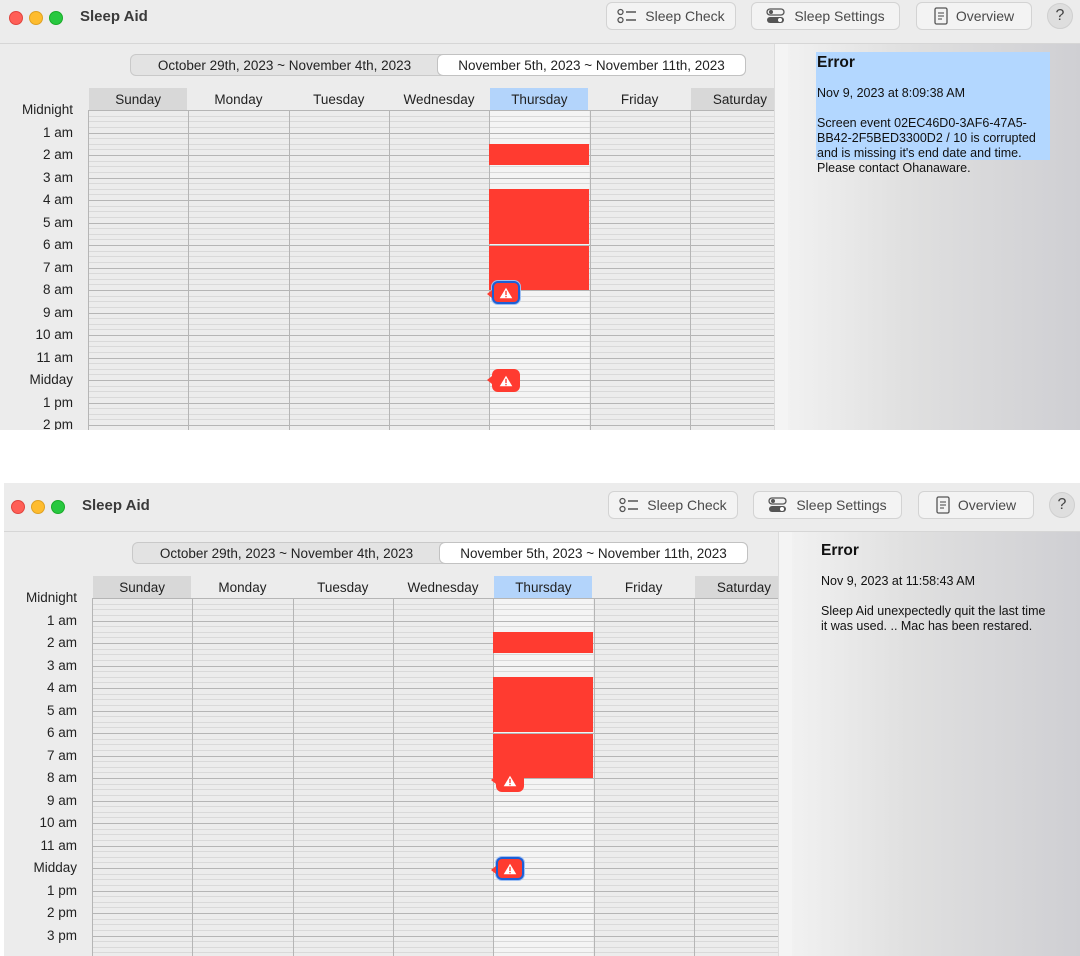 The image size is (1080, 956). Describe the element at coordinates (47, 109) in the screenshot. I see `hour-label: Midnight` at that location.